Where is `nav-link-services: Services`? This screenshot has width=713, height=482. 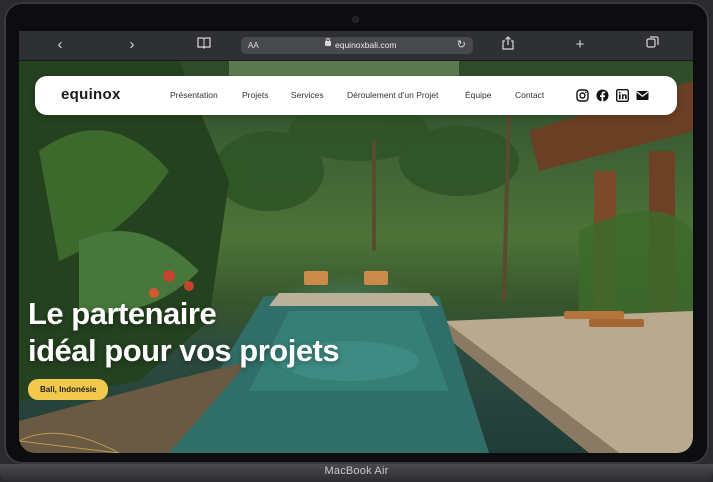
nav-link-services: Services is located at coordinates (307, 95).